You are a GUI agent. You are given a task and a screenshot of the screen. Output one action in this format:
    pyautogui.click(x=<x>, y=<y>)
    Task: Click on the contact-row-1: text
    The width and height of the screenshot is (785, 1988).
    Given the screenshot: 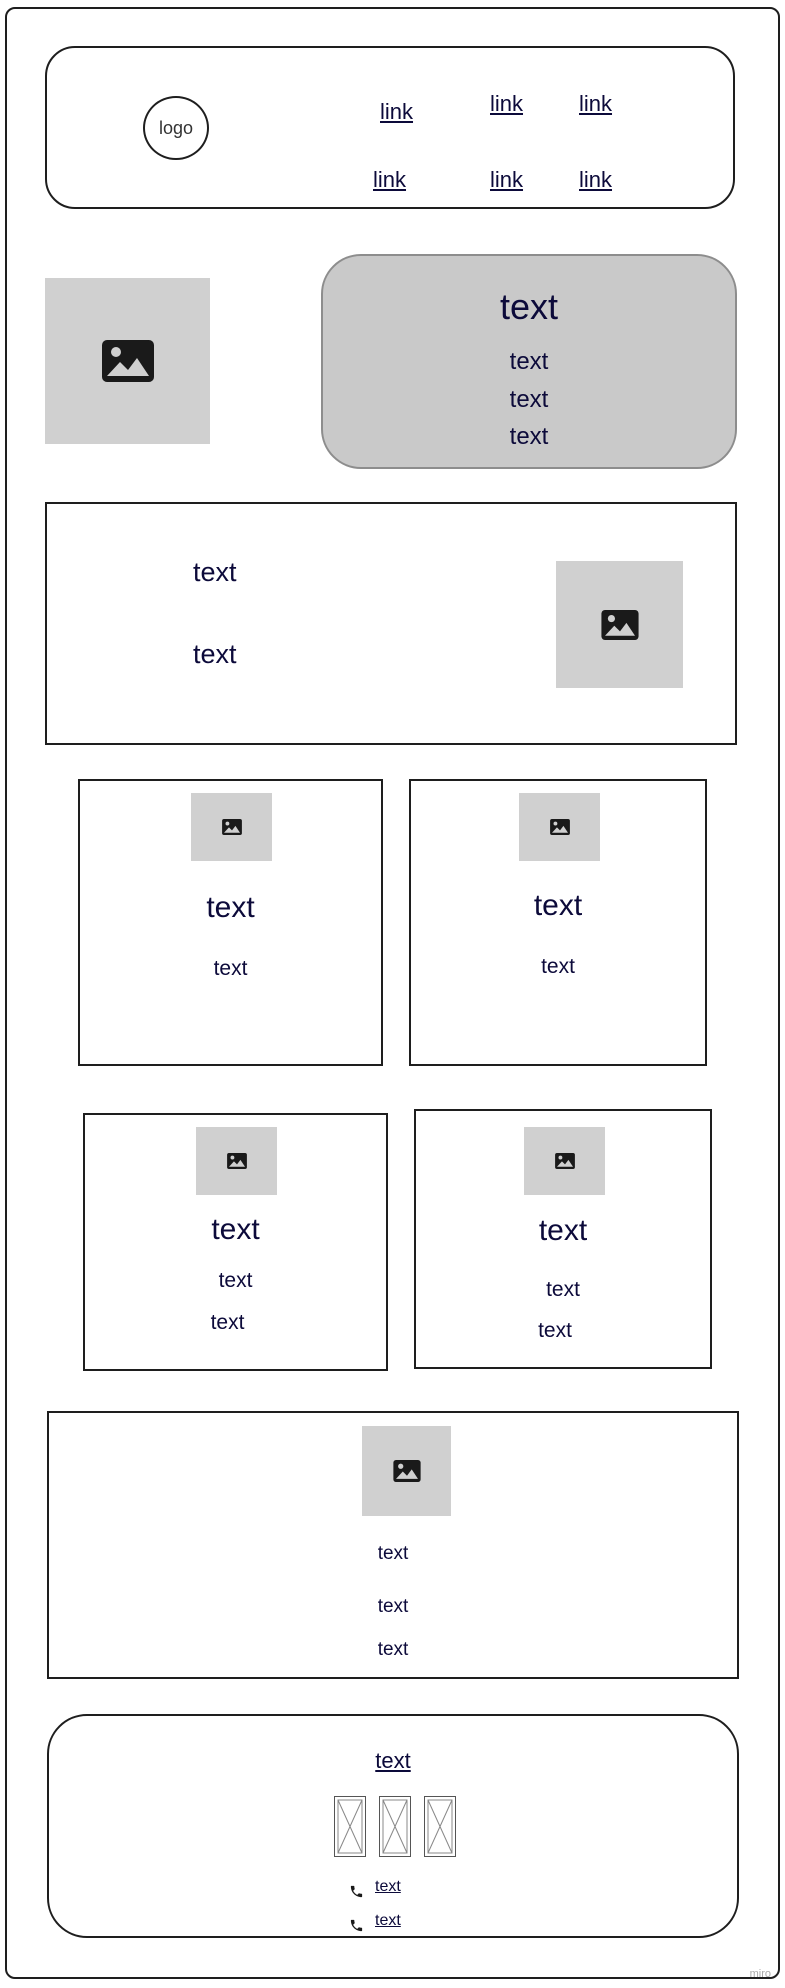 What is the action you would take?
    pyautogui.click(x=409, y=1889)
    